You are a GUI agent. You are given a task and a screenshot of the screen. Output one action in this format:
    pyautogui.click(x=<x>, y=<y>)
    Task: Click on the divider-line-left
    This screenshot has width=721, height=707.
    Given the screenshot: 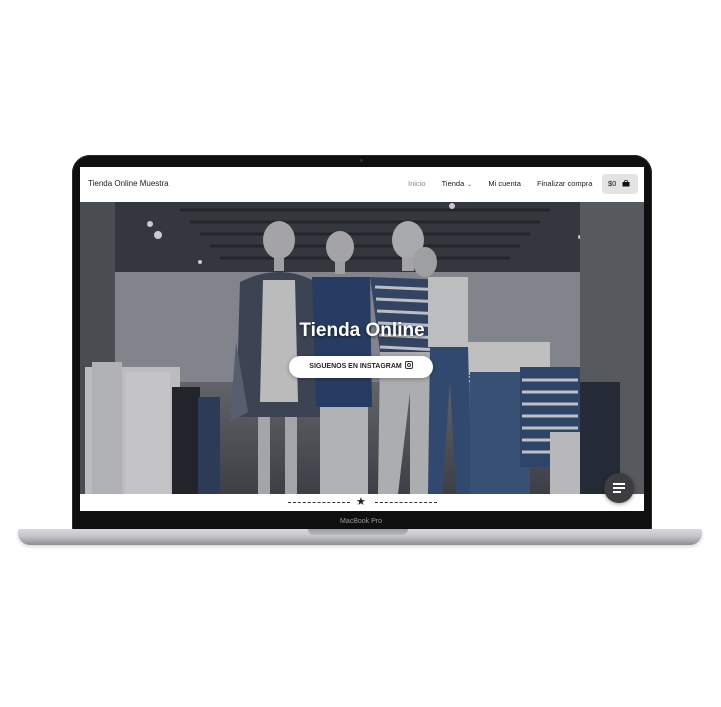 What is the action you would take?
    pyautogui.click(x=319, y=502)
    